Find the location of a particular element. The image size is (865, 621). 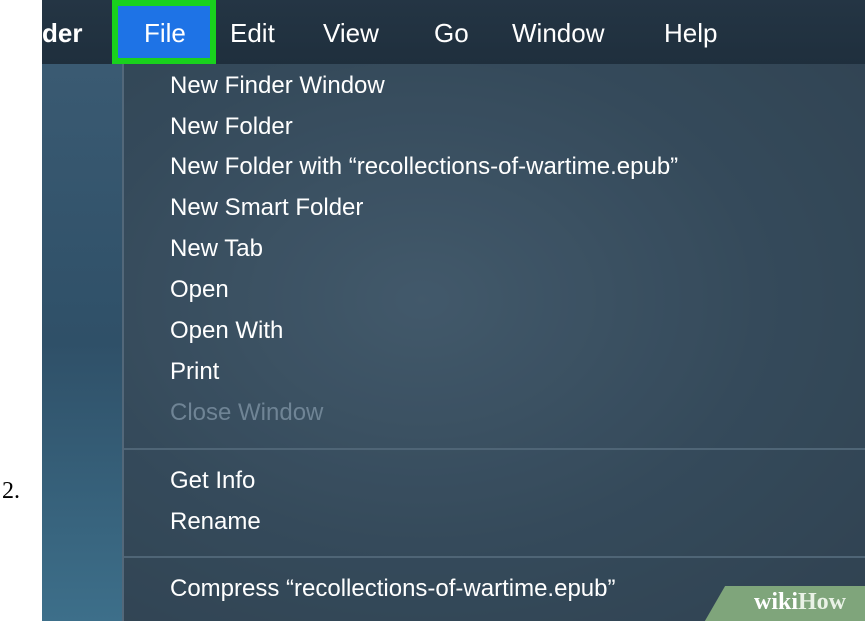

watermark-how: How is located at coordinates (822, 602).